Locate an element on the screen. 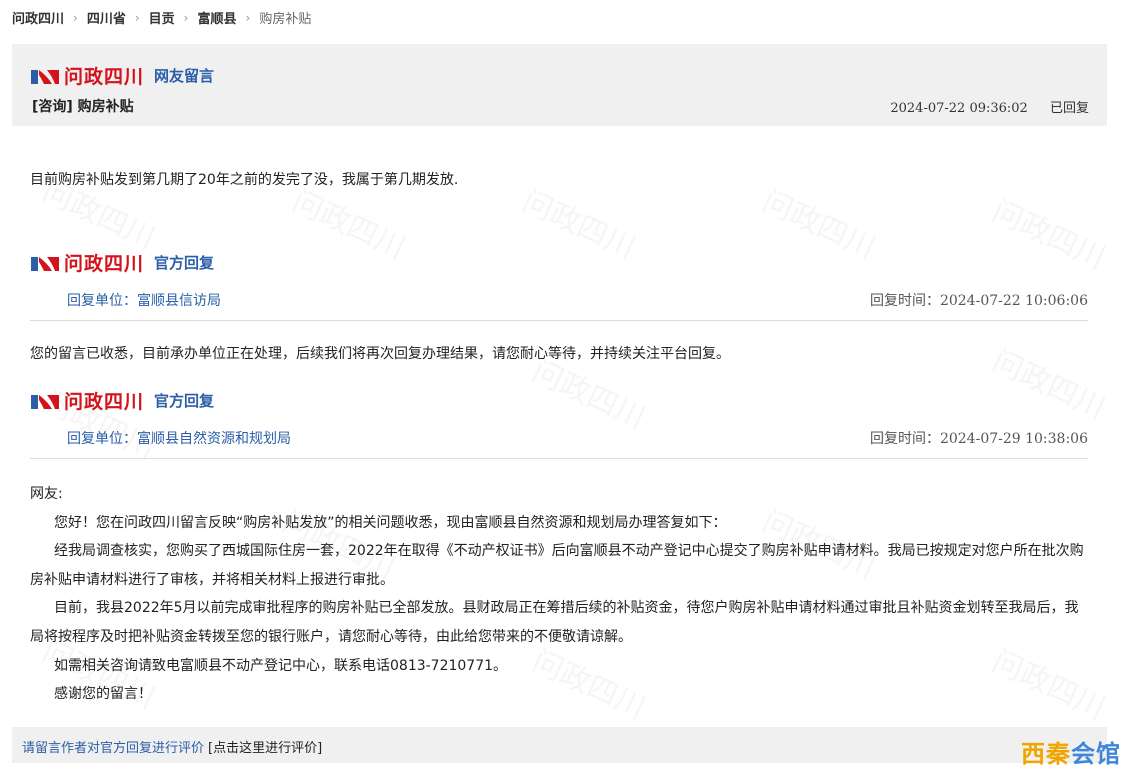  breadcrumb-current: 购房补贴 is located at coordinates (285, 19).